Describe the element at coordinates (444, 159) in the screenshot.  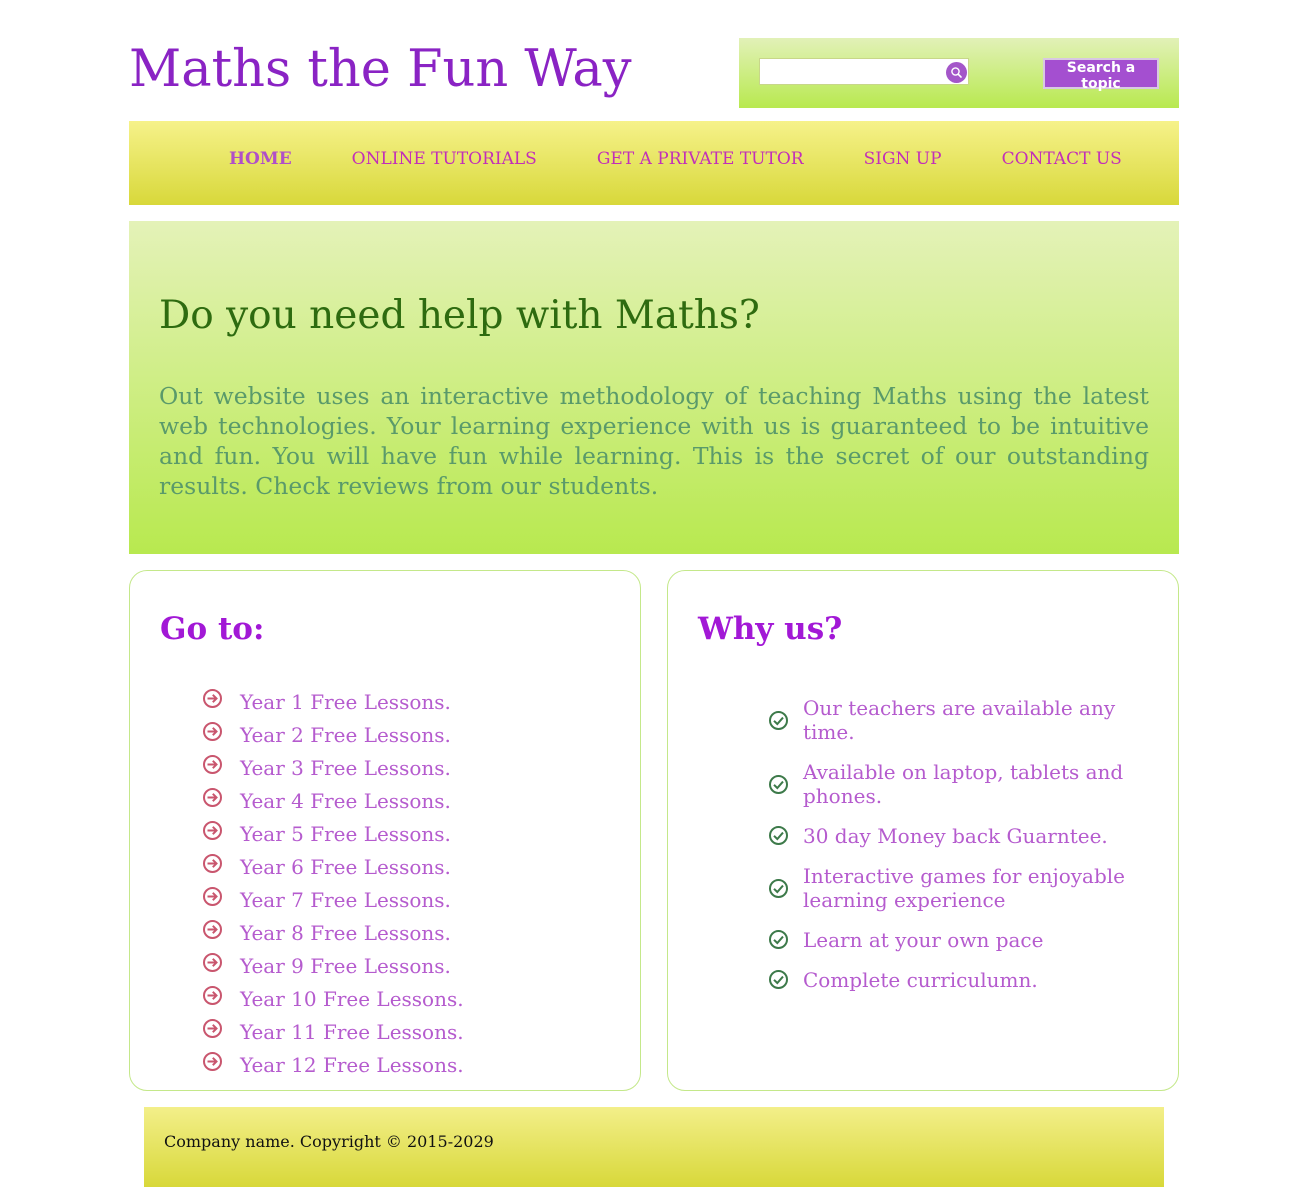
I see `nav-link-online-tutorials: ONLINE TUTORIALS` at that location.